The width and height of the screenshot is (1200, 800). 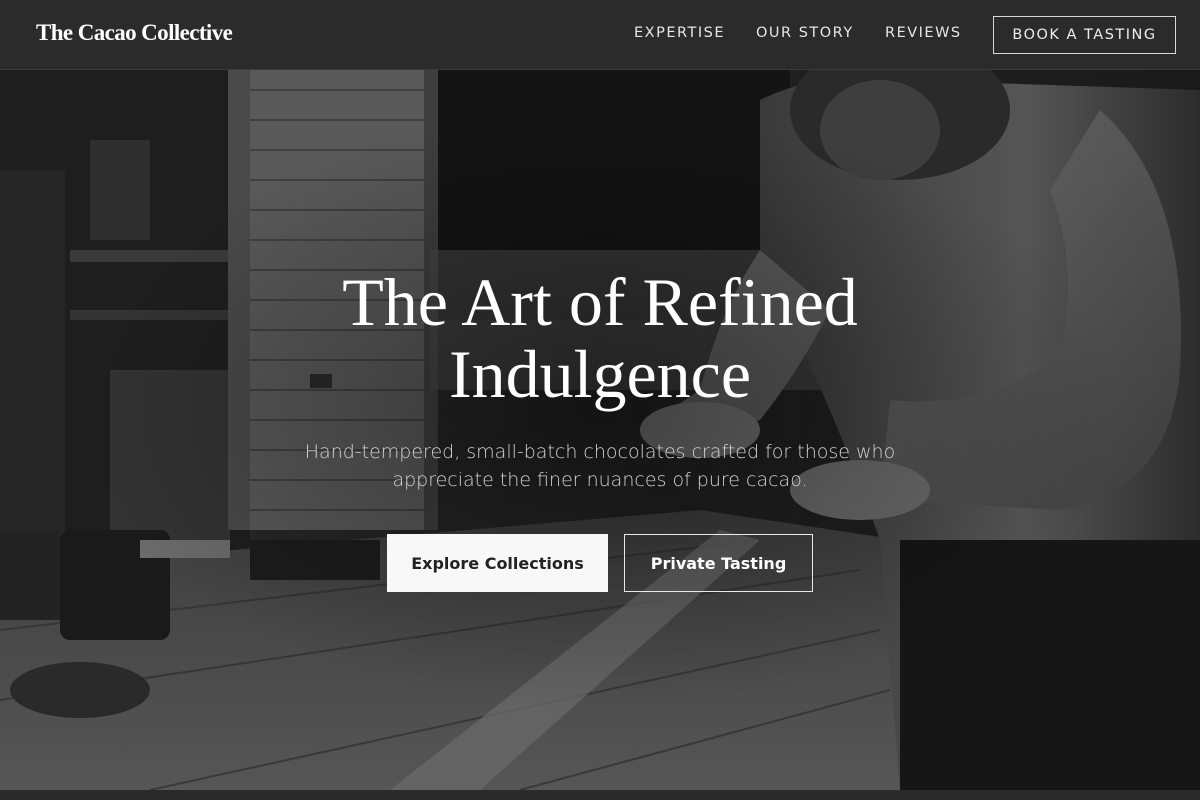 What do you see at coordinates (1084, 35) in the screenshot?
I see `book-tasting-button: BOOK A TASTING` at bounding box center [1084, 35].